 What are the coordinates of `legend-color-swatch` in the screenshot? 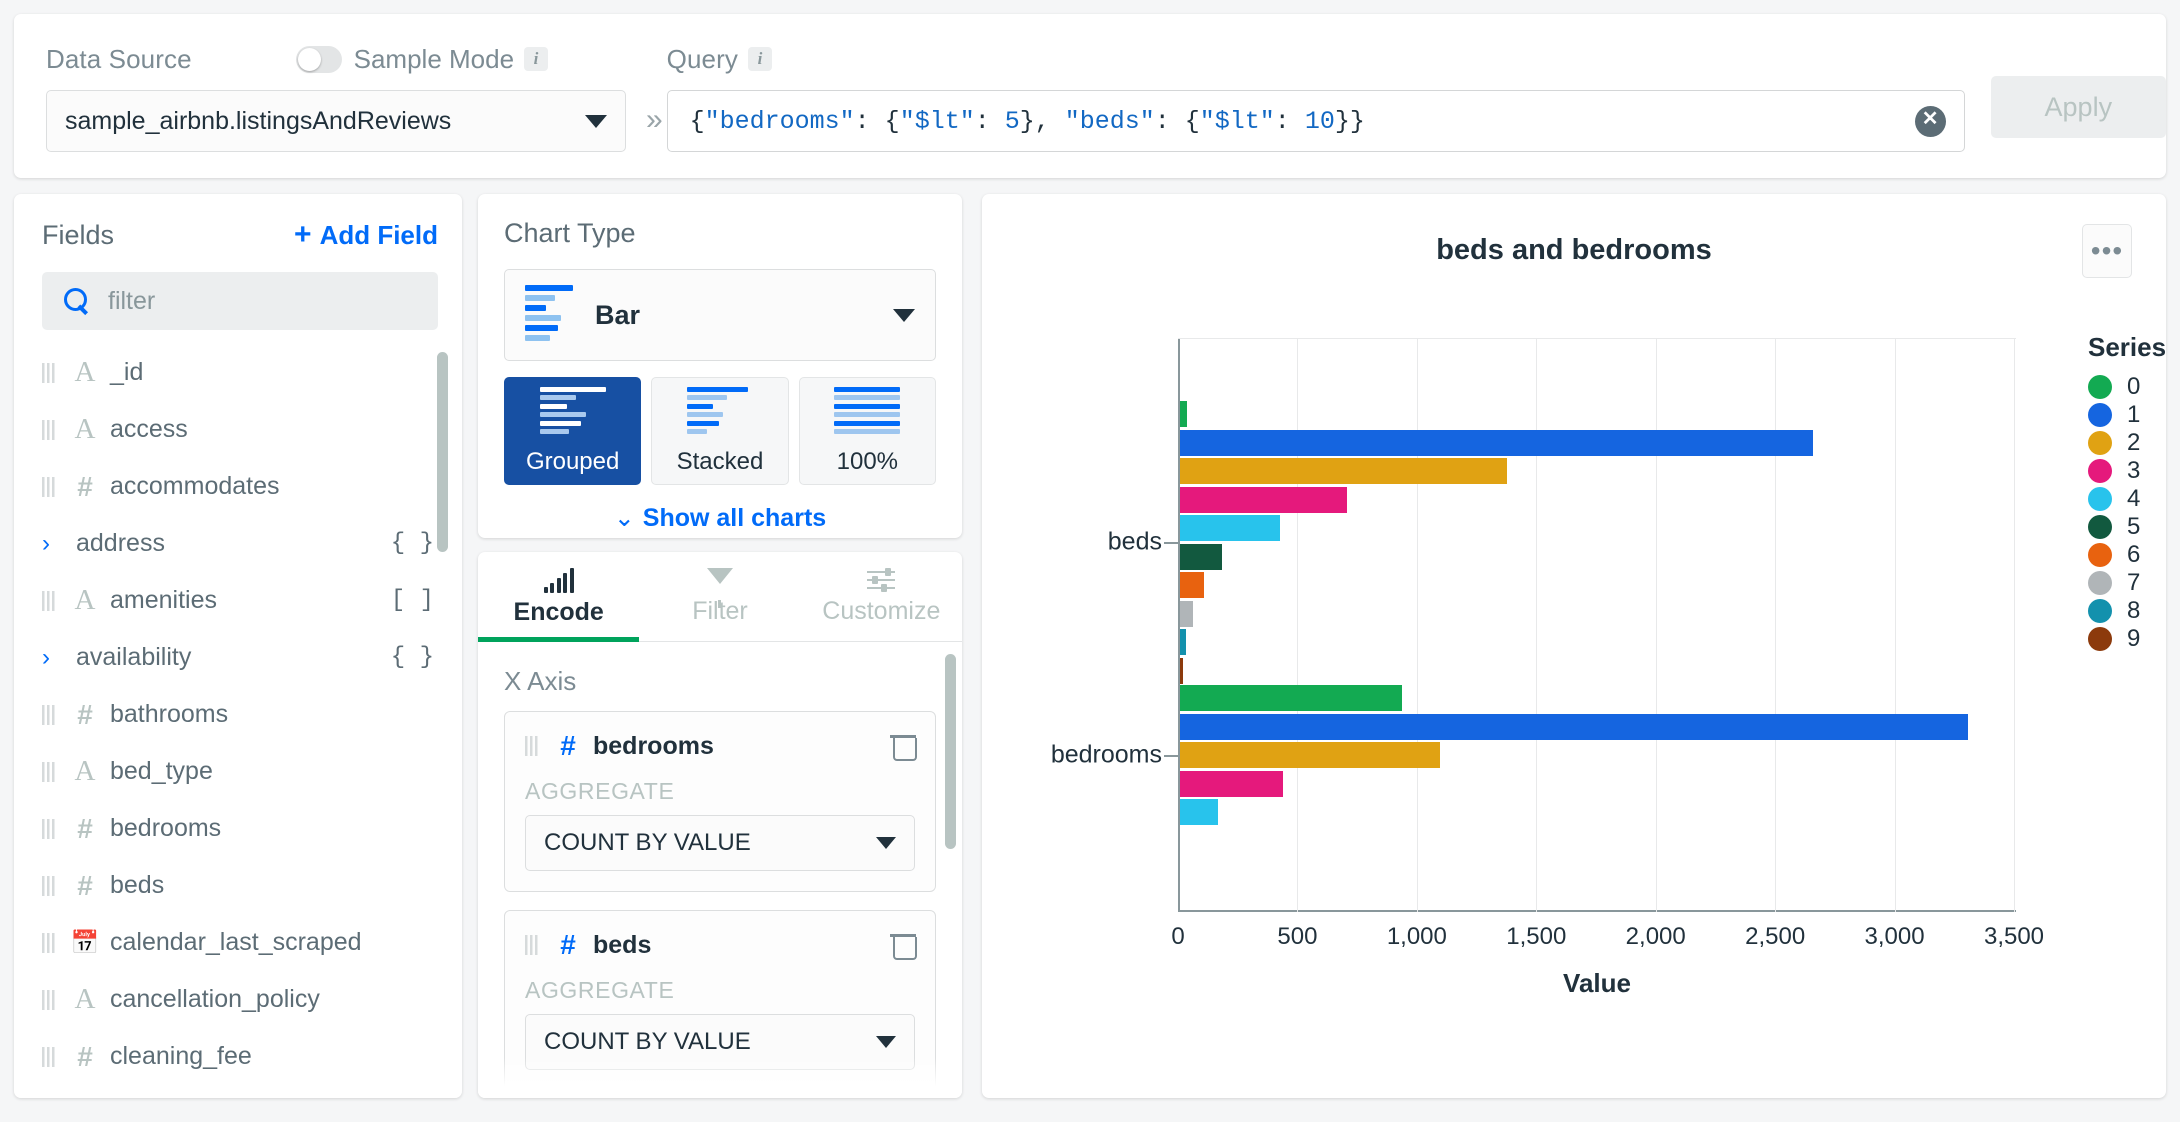 It's located at (2100, 387).